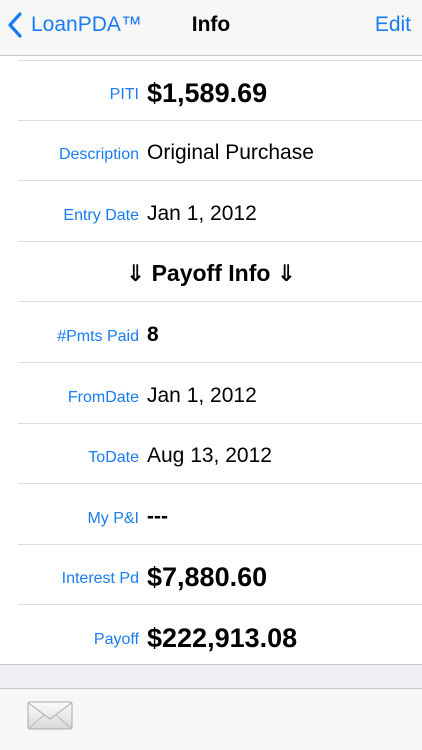 The height and width of the screenshot is (750, 422). I want to click on payoff-info-header: ⇓ Payoff Info ⇓, so click(211, 273).